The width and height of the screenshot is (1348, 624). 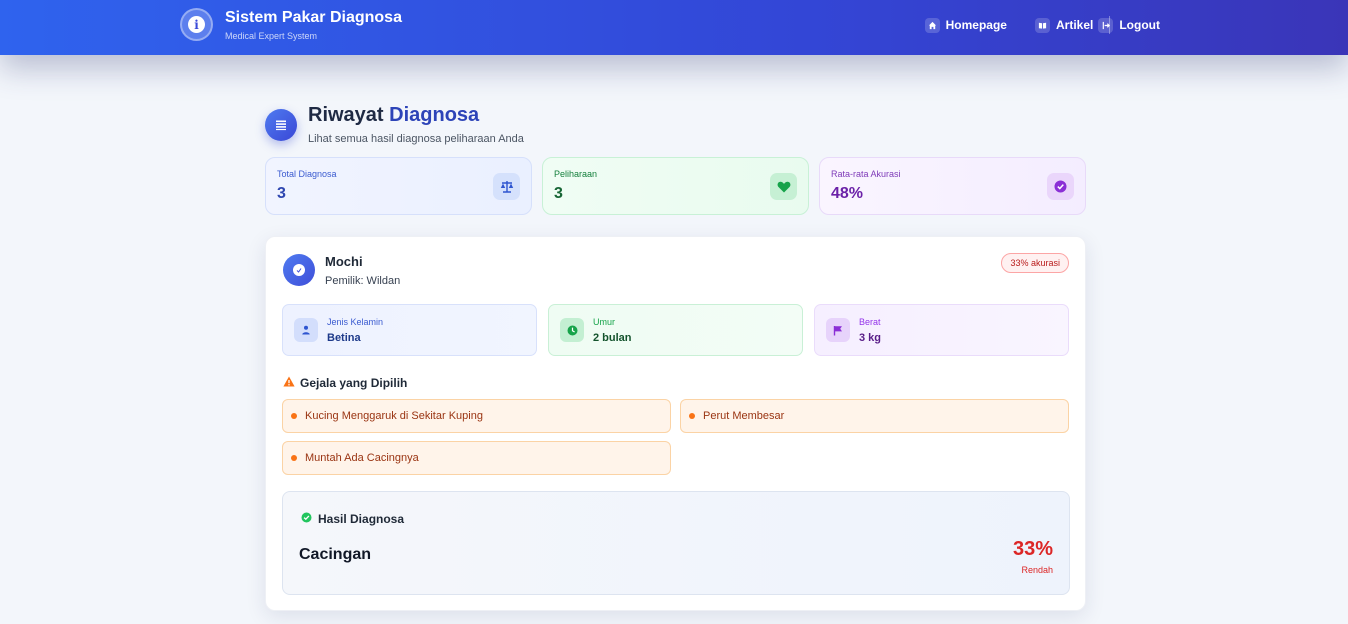 What do you see at coordinates (506, 186) in the screenshot?
I see `scale-icon` at bounding box center [506, 186].